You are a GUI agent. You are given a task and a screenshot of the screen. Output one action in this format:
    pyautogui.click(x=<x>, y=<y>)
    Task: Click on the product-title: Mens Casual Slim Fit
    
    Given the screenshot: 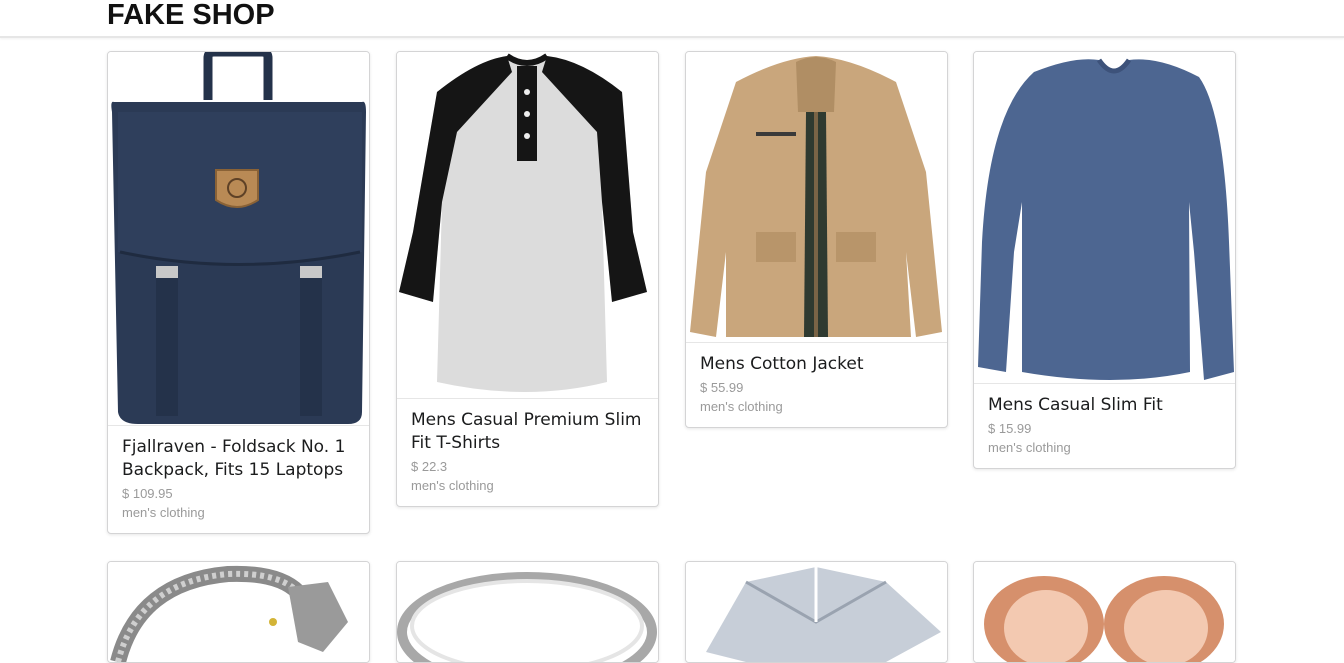 What is the action you would take?
    pyautogui.click(x=1104, y=405)
    